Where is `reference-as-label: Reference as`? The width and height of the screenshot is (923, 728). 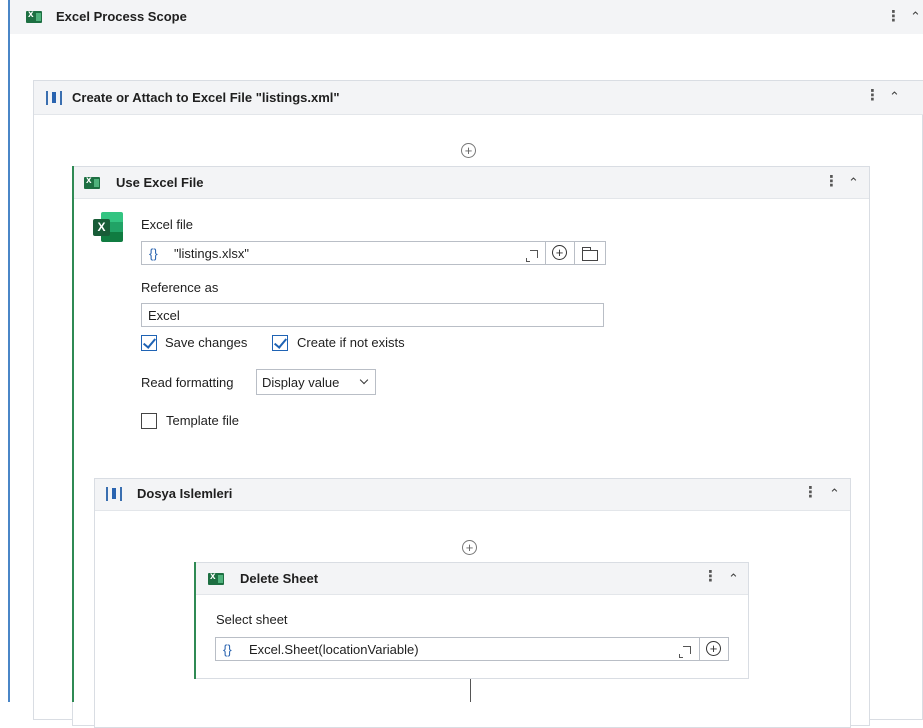 reference-as-label: Reference as is located at coordinates (180, 287).